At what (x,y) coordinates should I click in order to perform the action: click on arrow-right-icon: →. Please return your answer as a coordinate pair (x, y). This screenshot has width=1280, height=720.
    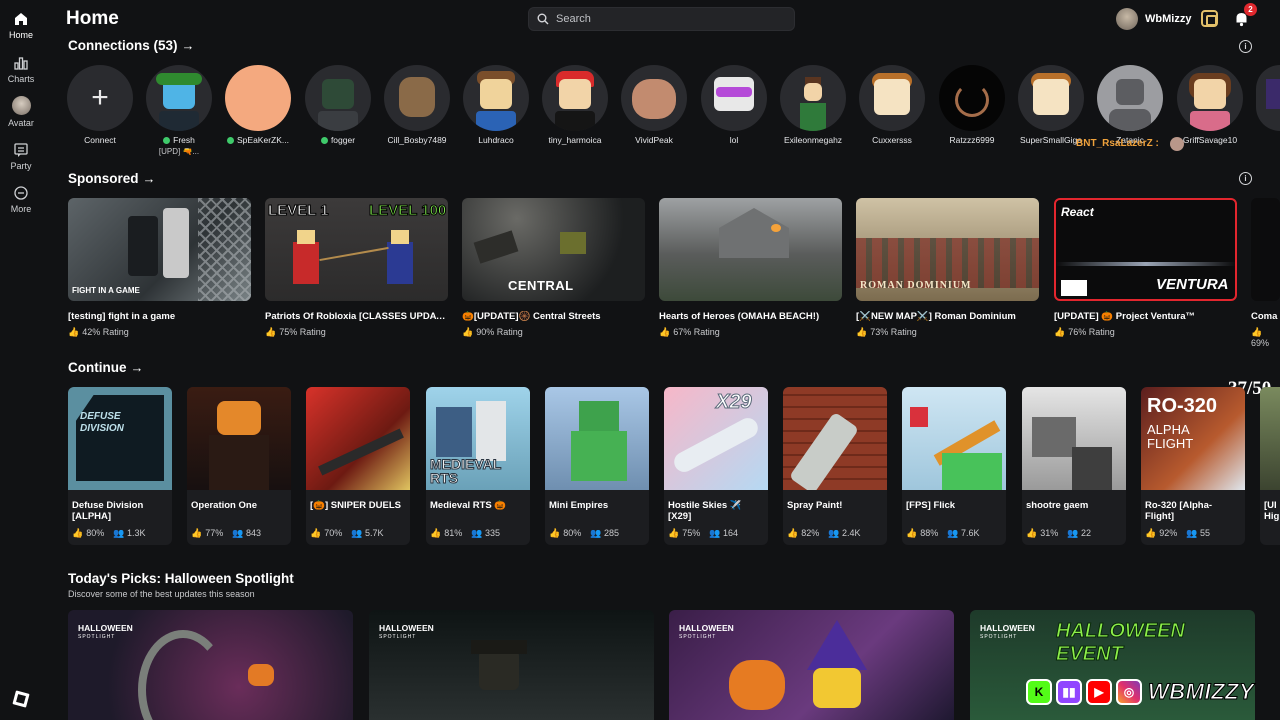
    Looking at the image, I should click on (149, 178).